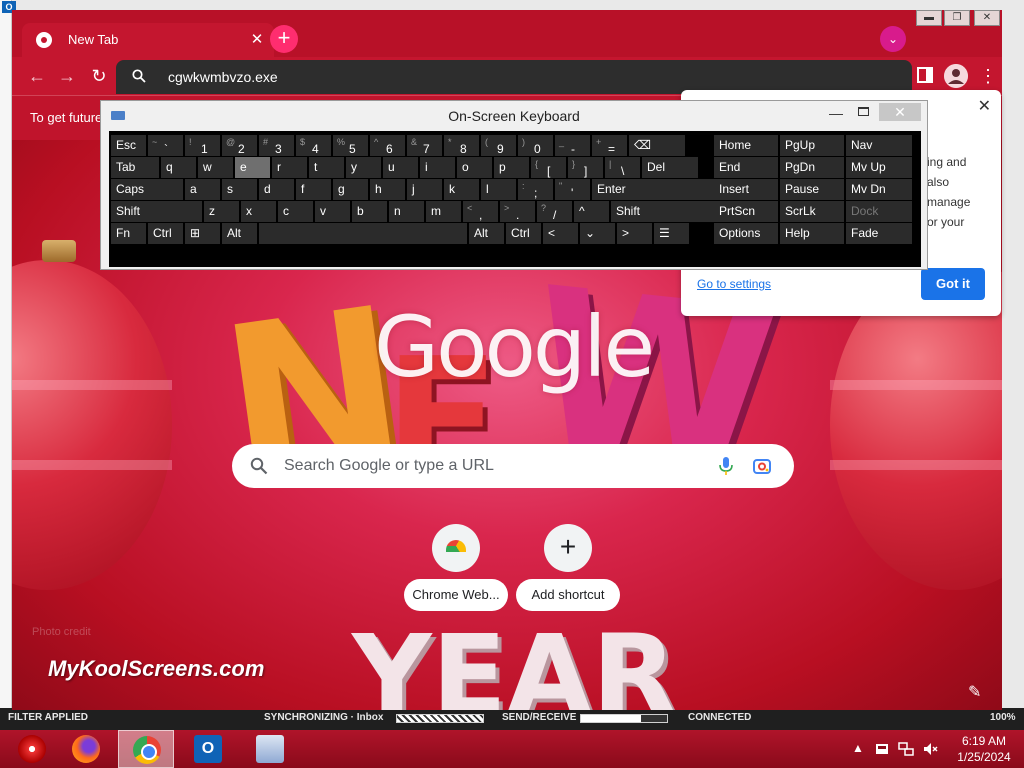 The image size is (1024, 768). What do you see at coordinates (535, 145) in the screenshot?
I see `key-0: ) 0` at bounding box center [535, 145].